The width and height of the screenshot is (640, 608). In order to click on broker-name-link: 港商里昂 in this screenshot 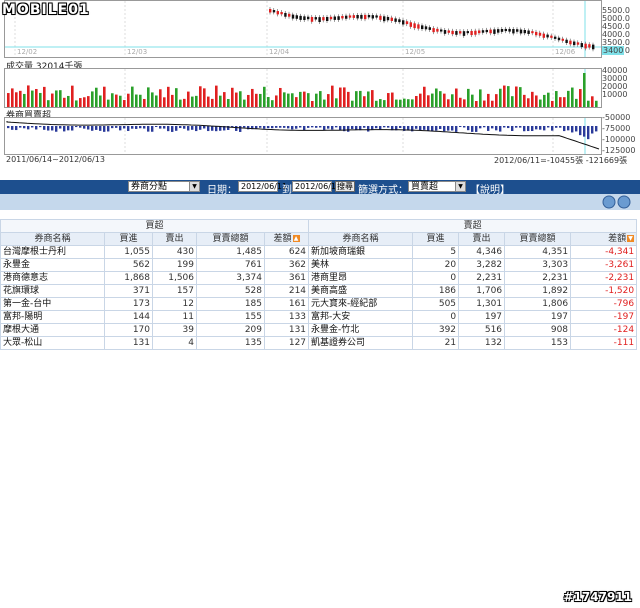, I will do `click(361, 278)`.